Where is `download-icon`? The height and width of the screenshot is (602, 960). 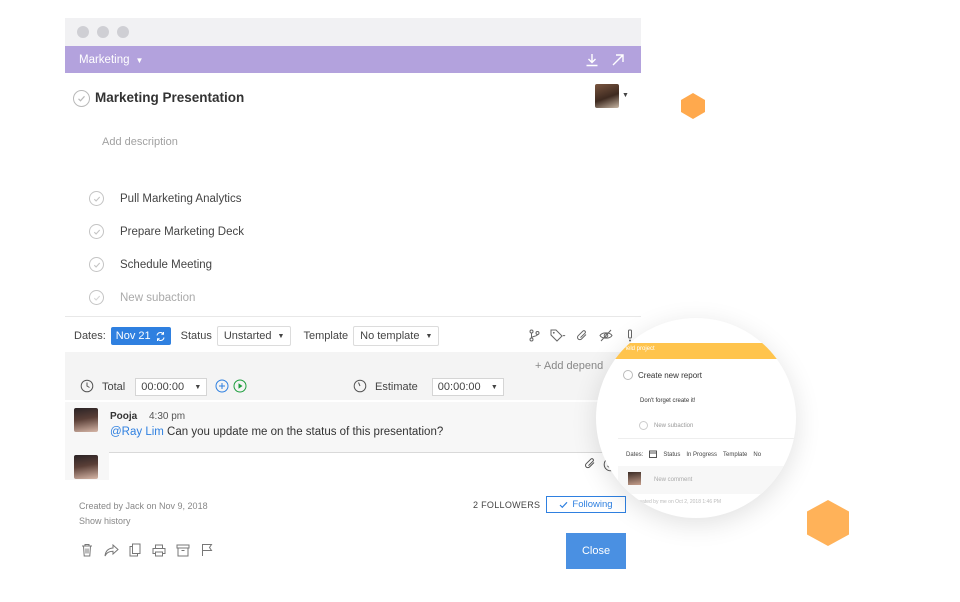
download-icon is located at coordinates (592, 60).